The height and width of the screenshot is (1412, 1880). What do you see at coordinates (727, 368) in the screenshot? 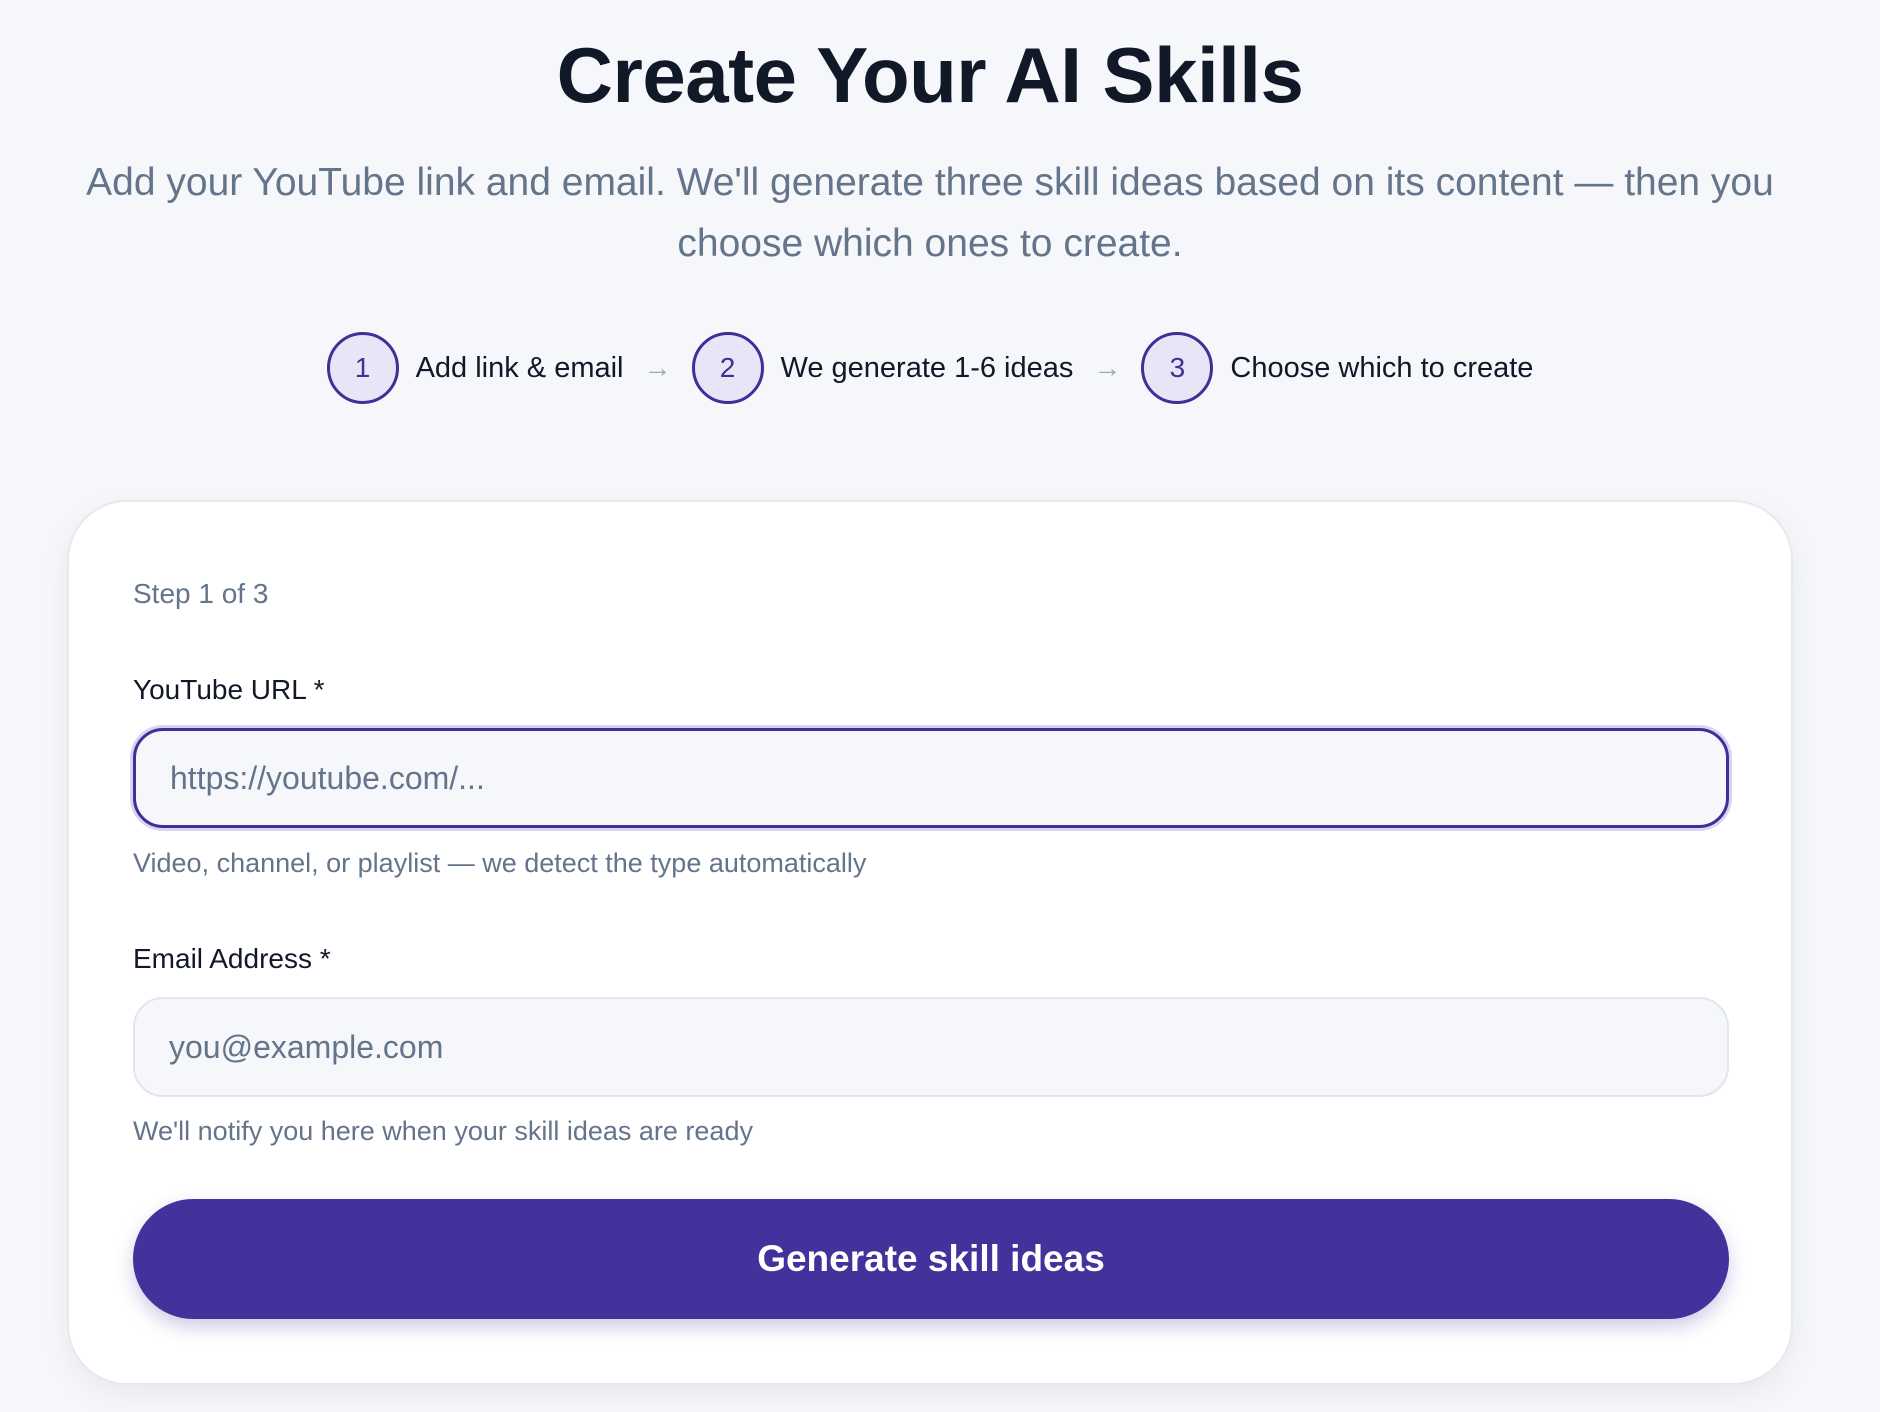
I see `step-number-badge: 2` at bounding box center [727, 368].